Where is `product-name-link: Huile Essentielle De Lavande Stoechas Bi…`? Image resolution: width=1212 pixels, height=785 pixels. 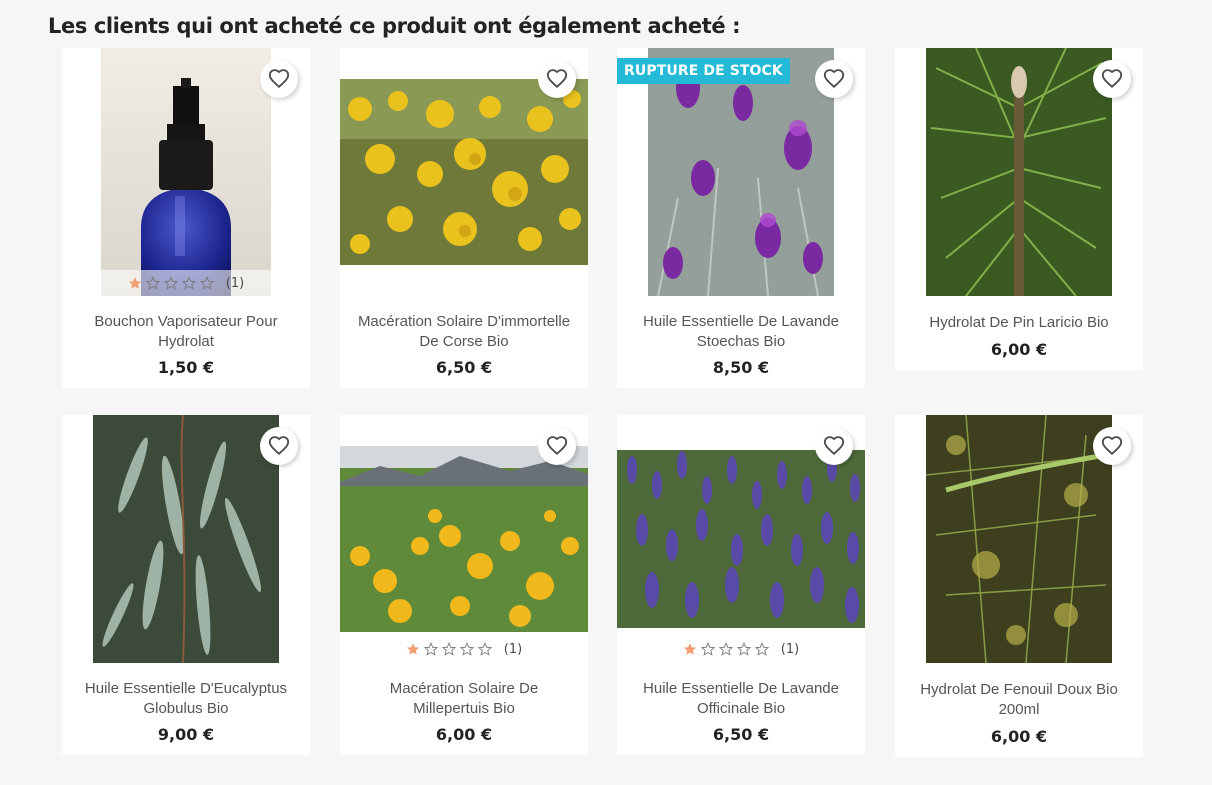
product-name-link: Huile Essentielle De Lavande Stoechas Bi… is located at coordinates (741, 324).